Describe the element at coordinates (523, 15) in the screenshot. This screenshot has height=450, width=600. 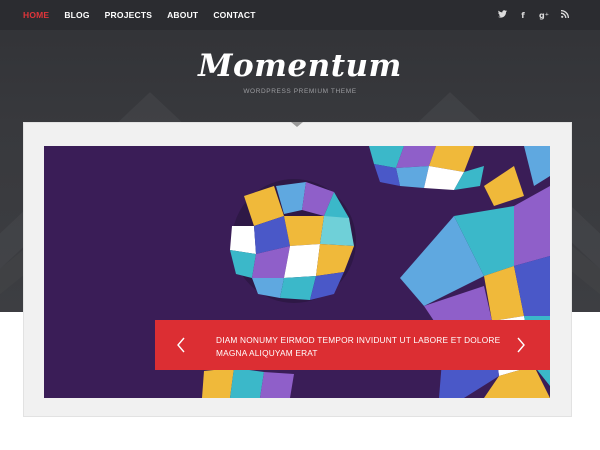
I see `facebook-icon: f` at that location.